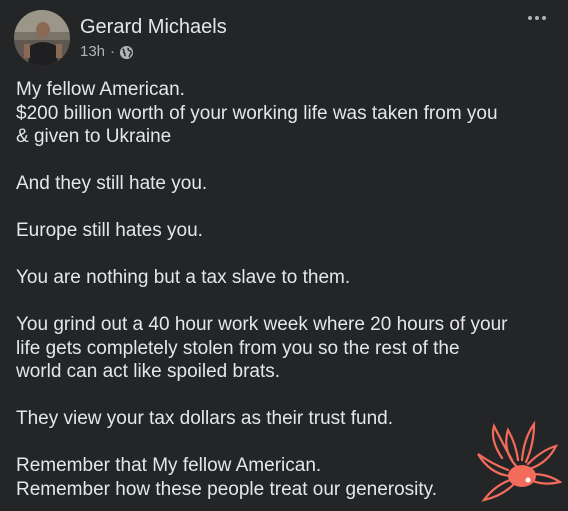 The image size is (568, 511). Describe the element at coordinates (153, 27) in the screenshot. I see `author-name: Gerard Michaels` at that location.